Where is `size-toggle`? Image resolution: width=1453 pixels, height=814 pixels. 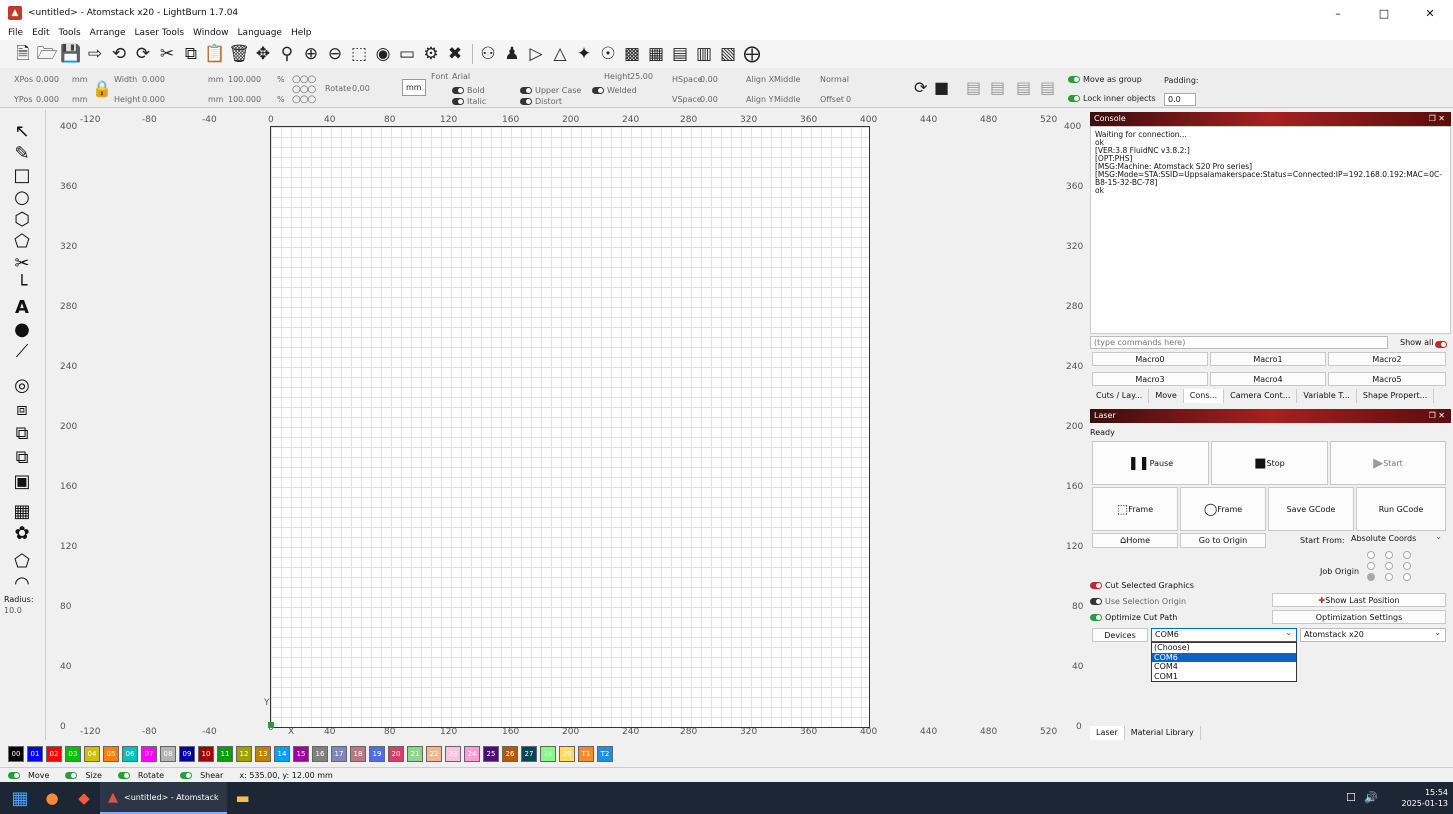 size-toggle is located at coordinates (71, 775).